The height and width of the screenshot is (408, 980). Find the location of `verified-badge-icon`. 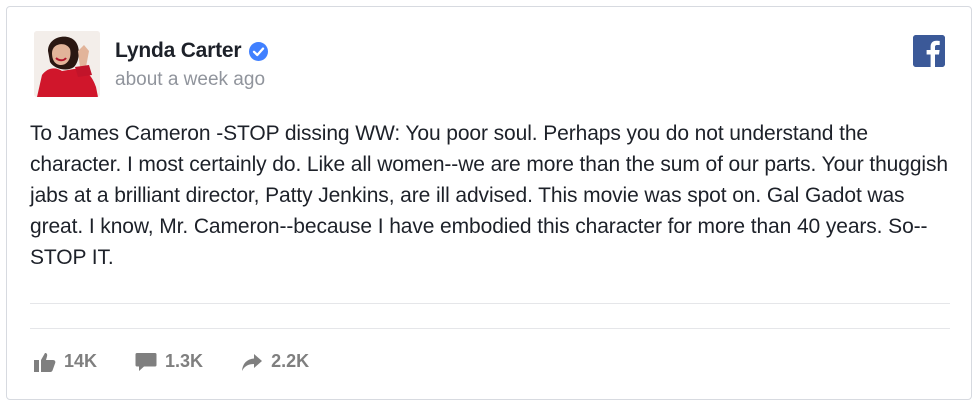

verified-badge-icon is located at coordinates (259, 51).